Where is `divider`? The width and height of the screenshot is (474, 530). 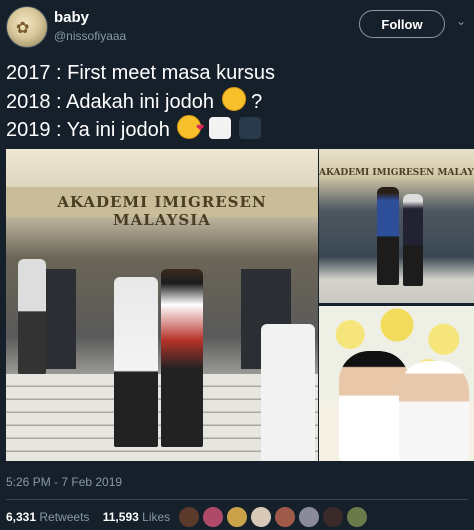
divider is located at coordinates (237, 499).